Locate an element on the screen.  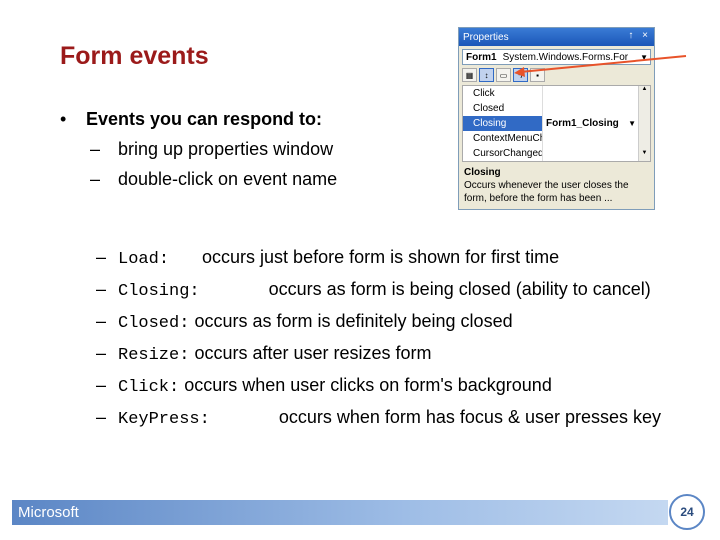
sub-item: – bring up properties window is located at coordinates (198, 149).